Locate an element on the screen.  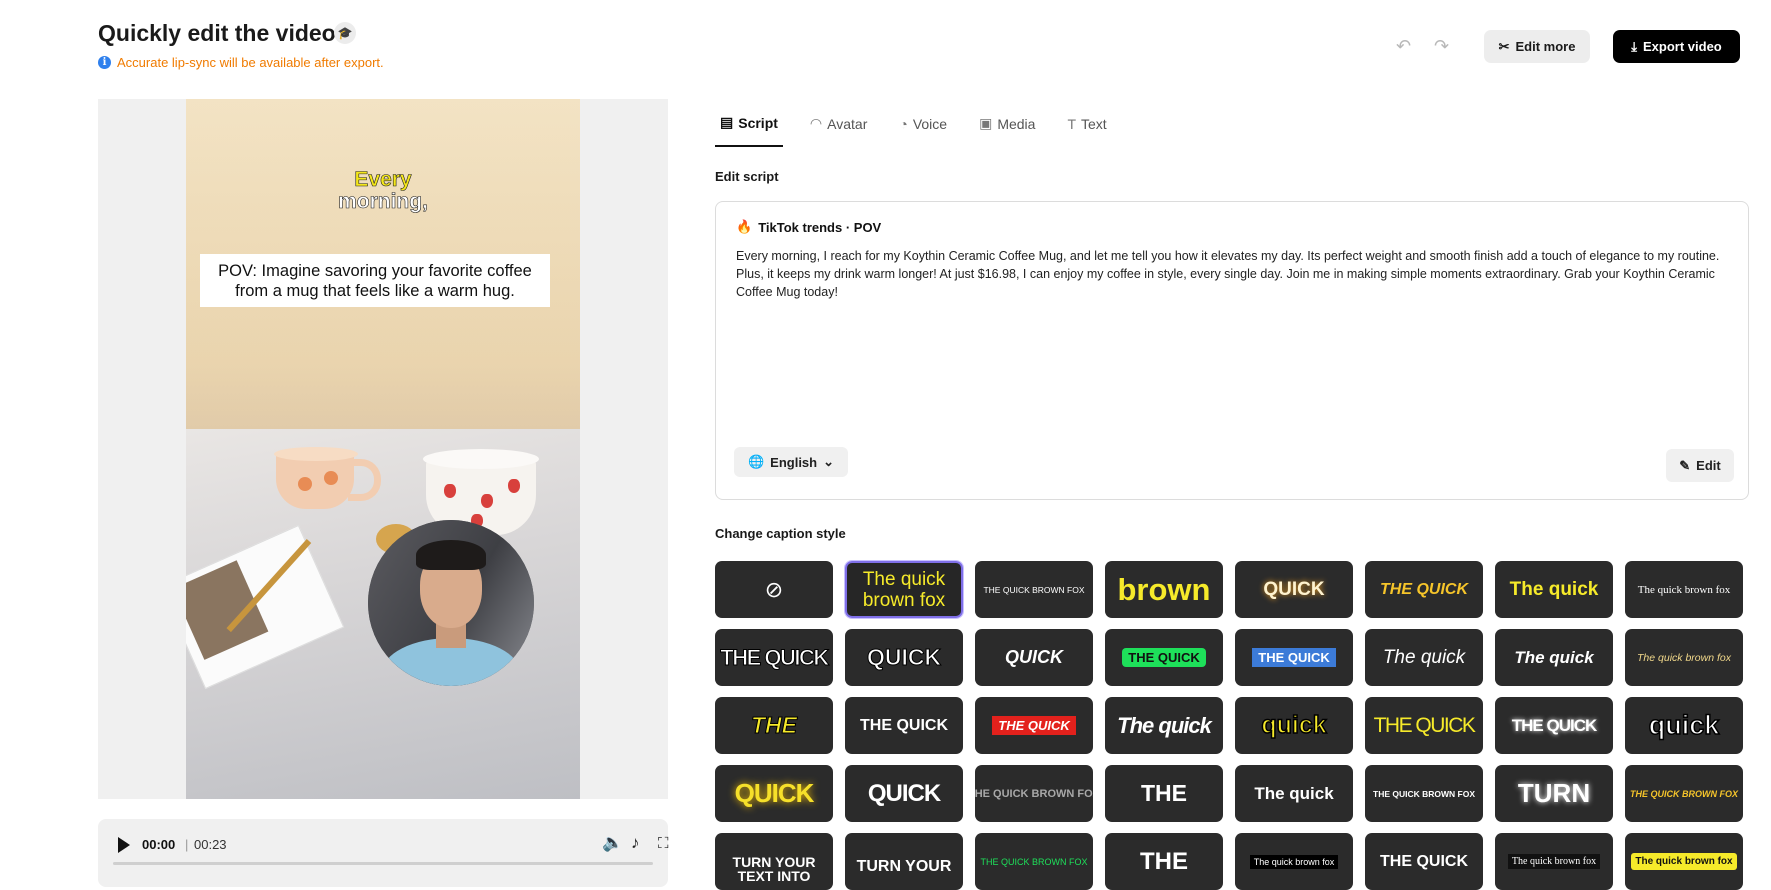
avatar-bubble is located at coordinates (451, 603).